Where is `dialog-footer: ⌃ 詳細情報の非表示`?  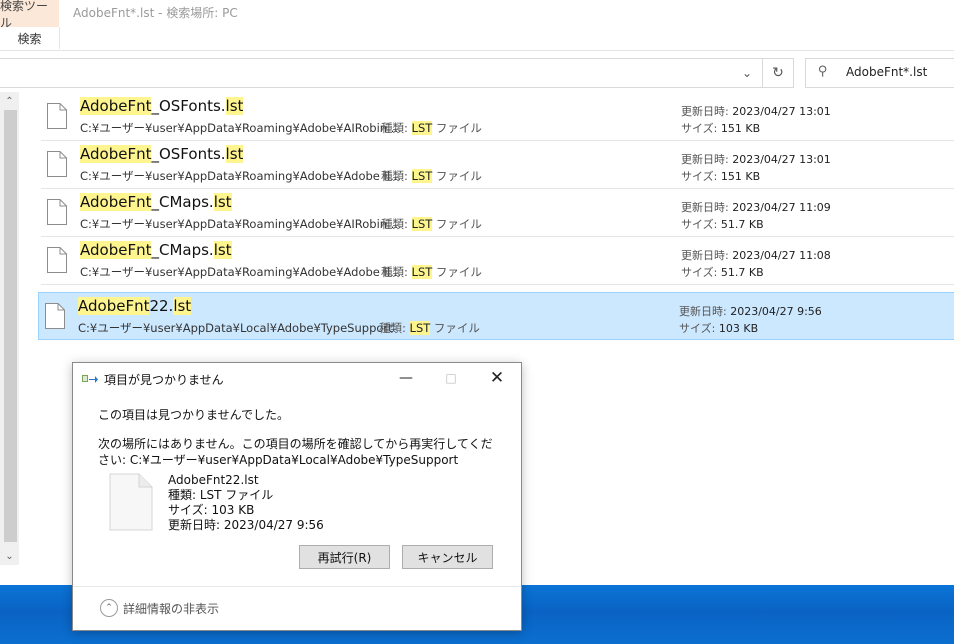 dialog-footer: ⌃ 詳細情報の非表示 is located at coordinates (297, 608).